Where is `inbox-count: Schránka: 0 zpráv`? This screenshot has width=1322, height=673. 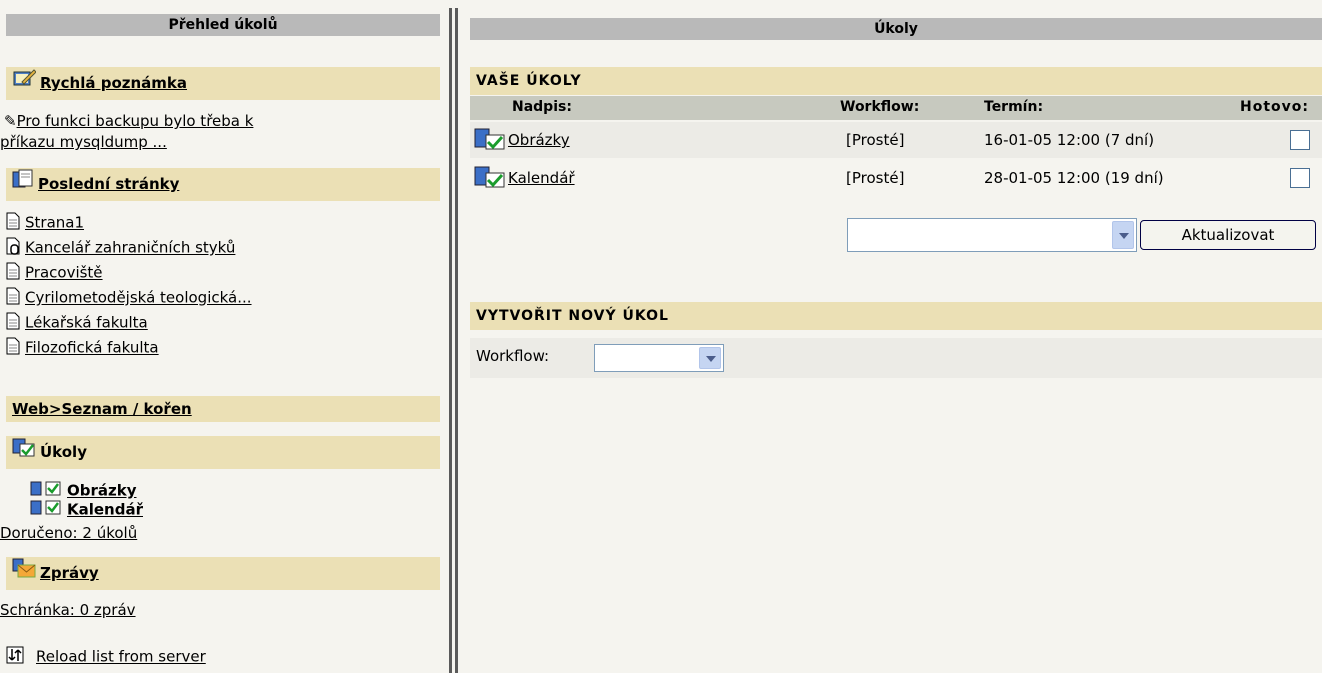
inbox-count: Schránka: 0 zpráv is located at coordinates (68, 610).